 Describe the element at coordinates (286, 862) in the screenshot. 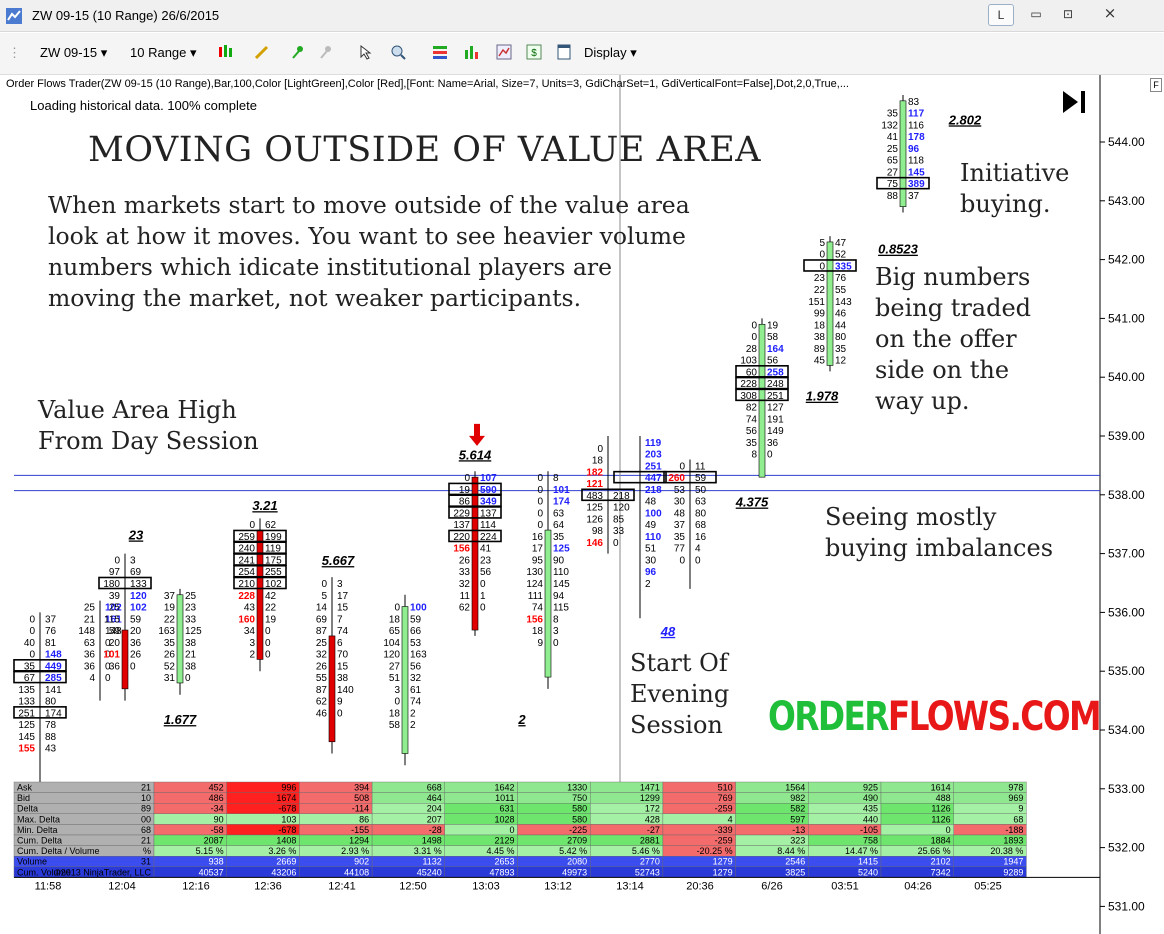

I see `table-cell-value: 2669` at that location.